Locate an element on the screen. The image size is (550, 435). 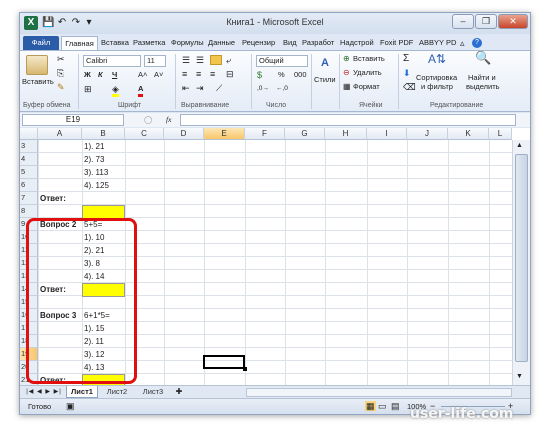
italic-button: К is located at coordinates (100, 75).